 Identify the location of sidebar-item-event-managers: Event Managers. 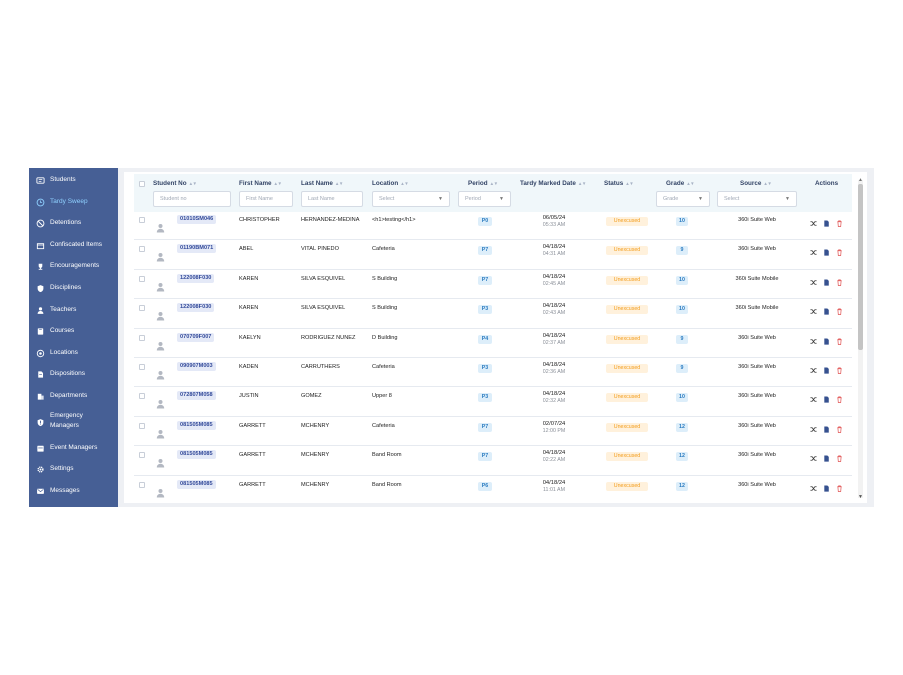
(73, 448).